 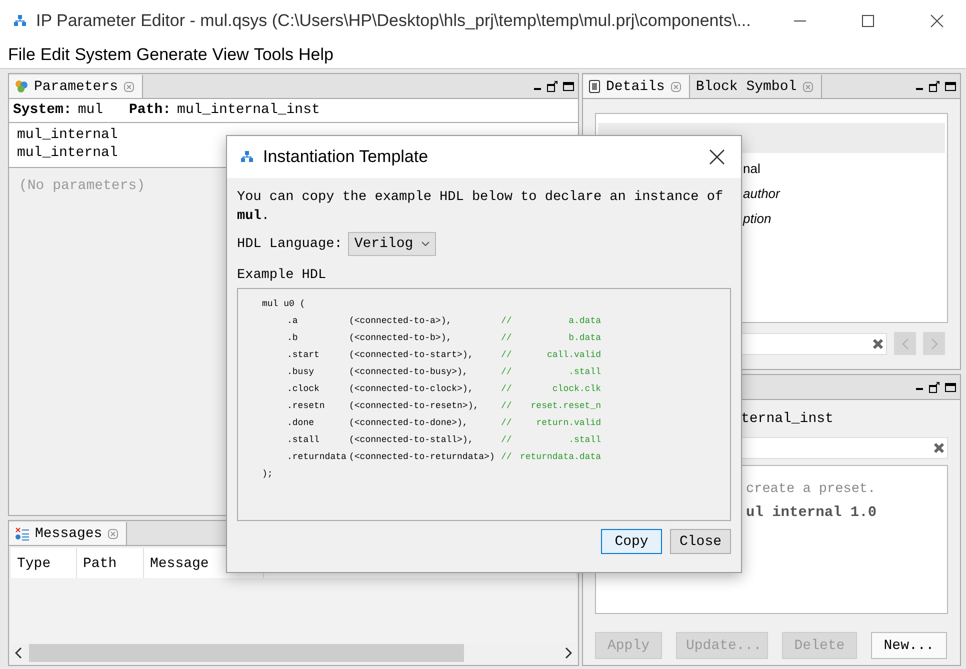 I want to click on port-name: .returndata, so click(x=316, y=457).